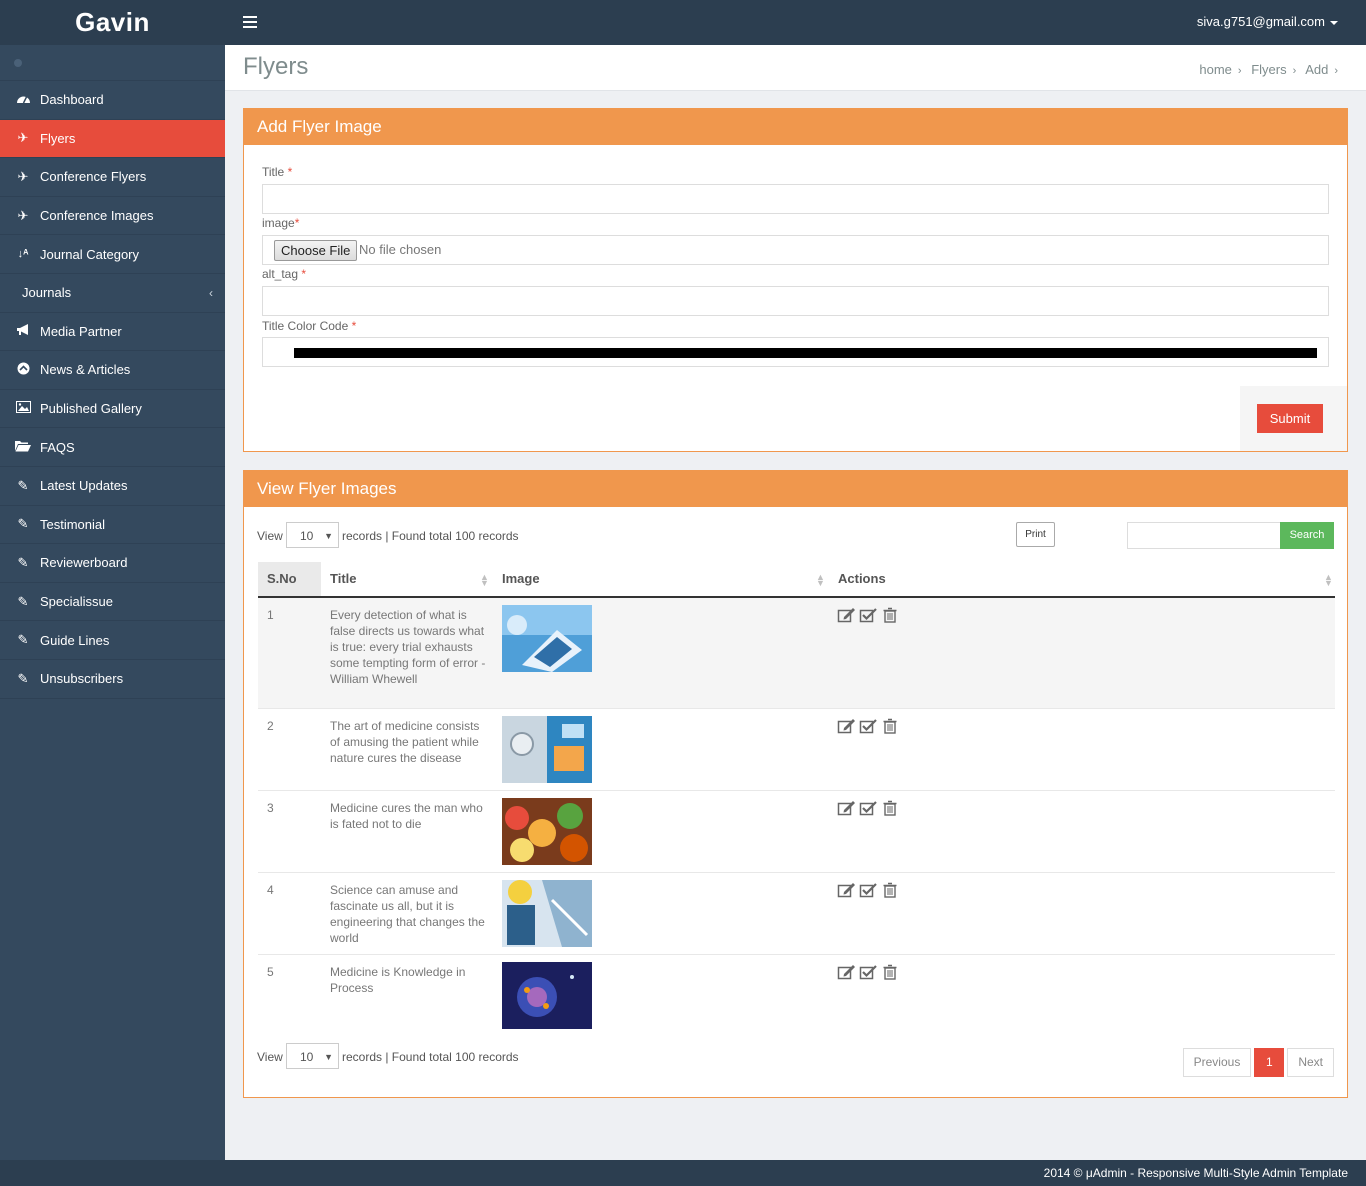 The height and width of the screenshot is (1186, 1366). Describe the element at coordinates (72, 100) in the screenshot. I see `sidebar-item-label: Dashboard` at that location.